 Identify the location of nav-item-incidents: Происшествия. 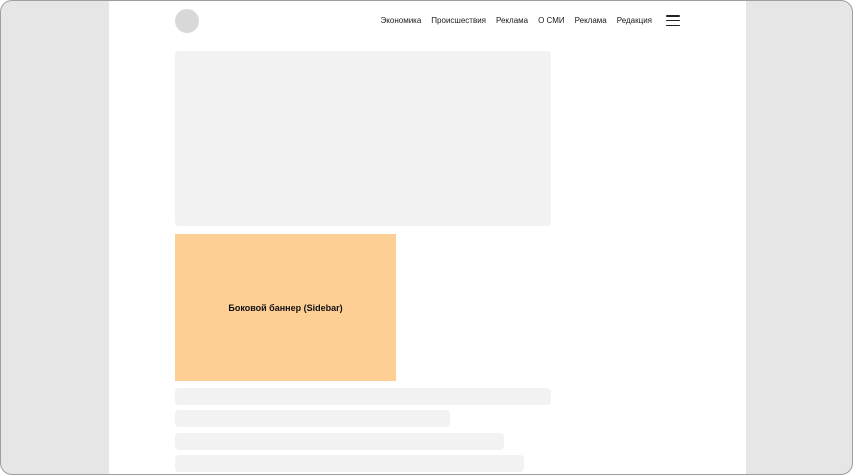
(458, 20).